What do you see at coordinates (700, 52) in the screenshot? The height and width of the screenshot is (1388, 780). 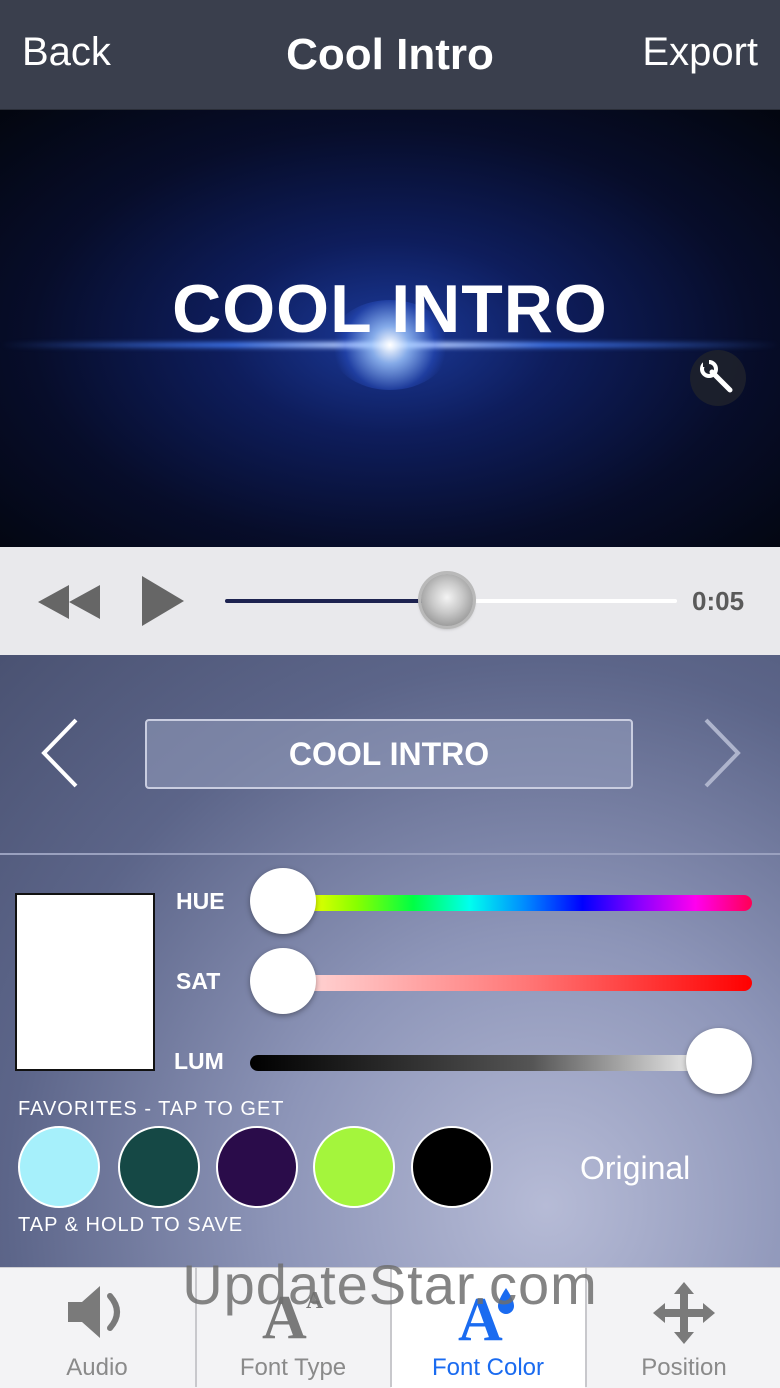 I see `export-button: Export` at bounding box center [700, 52].